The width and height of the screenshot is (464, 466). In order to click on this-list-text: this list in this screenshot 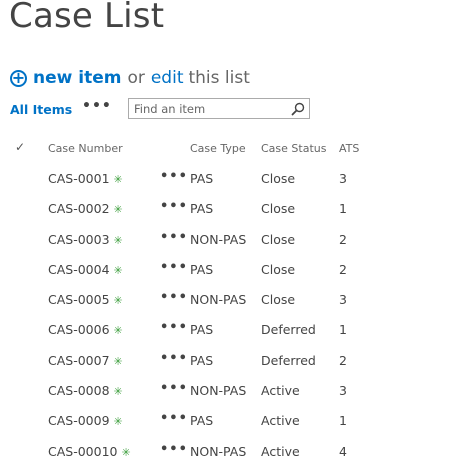, I will do `click(219, 78)`.